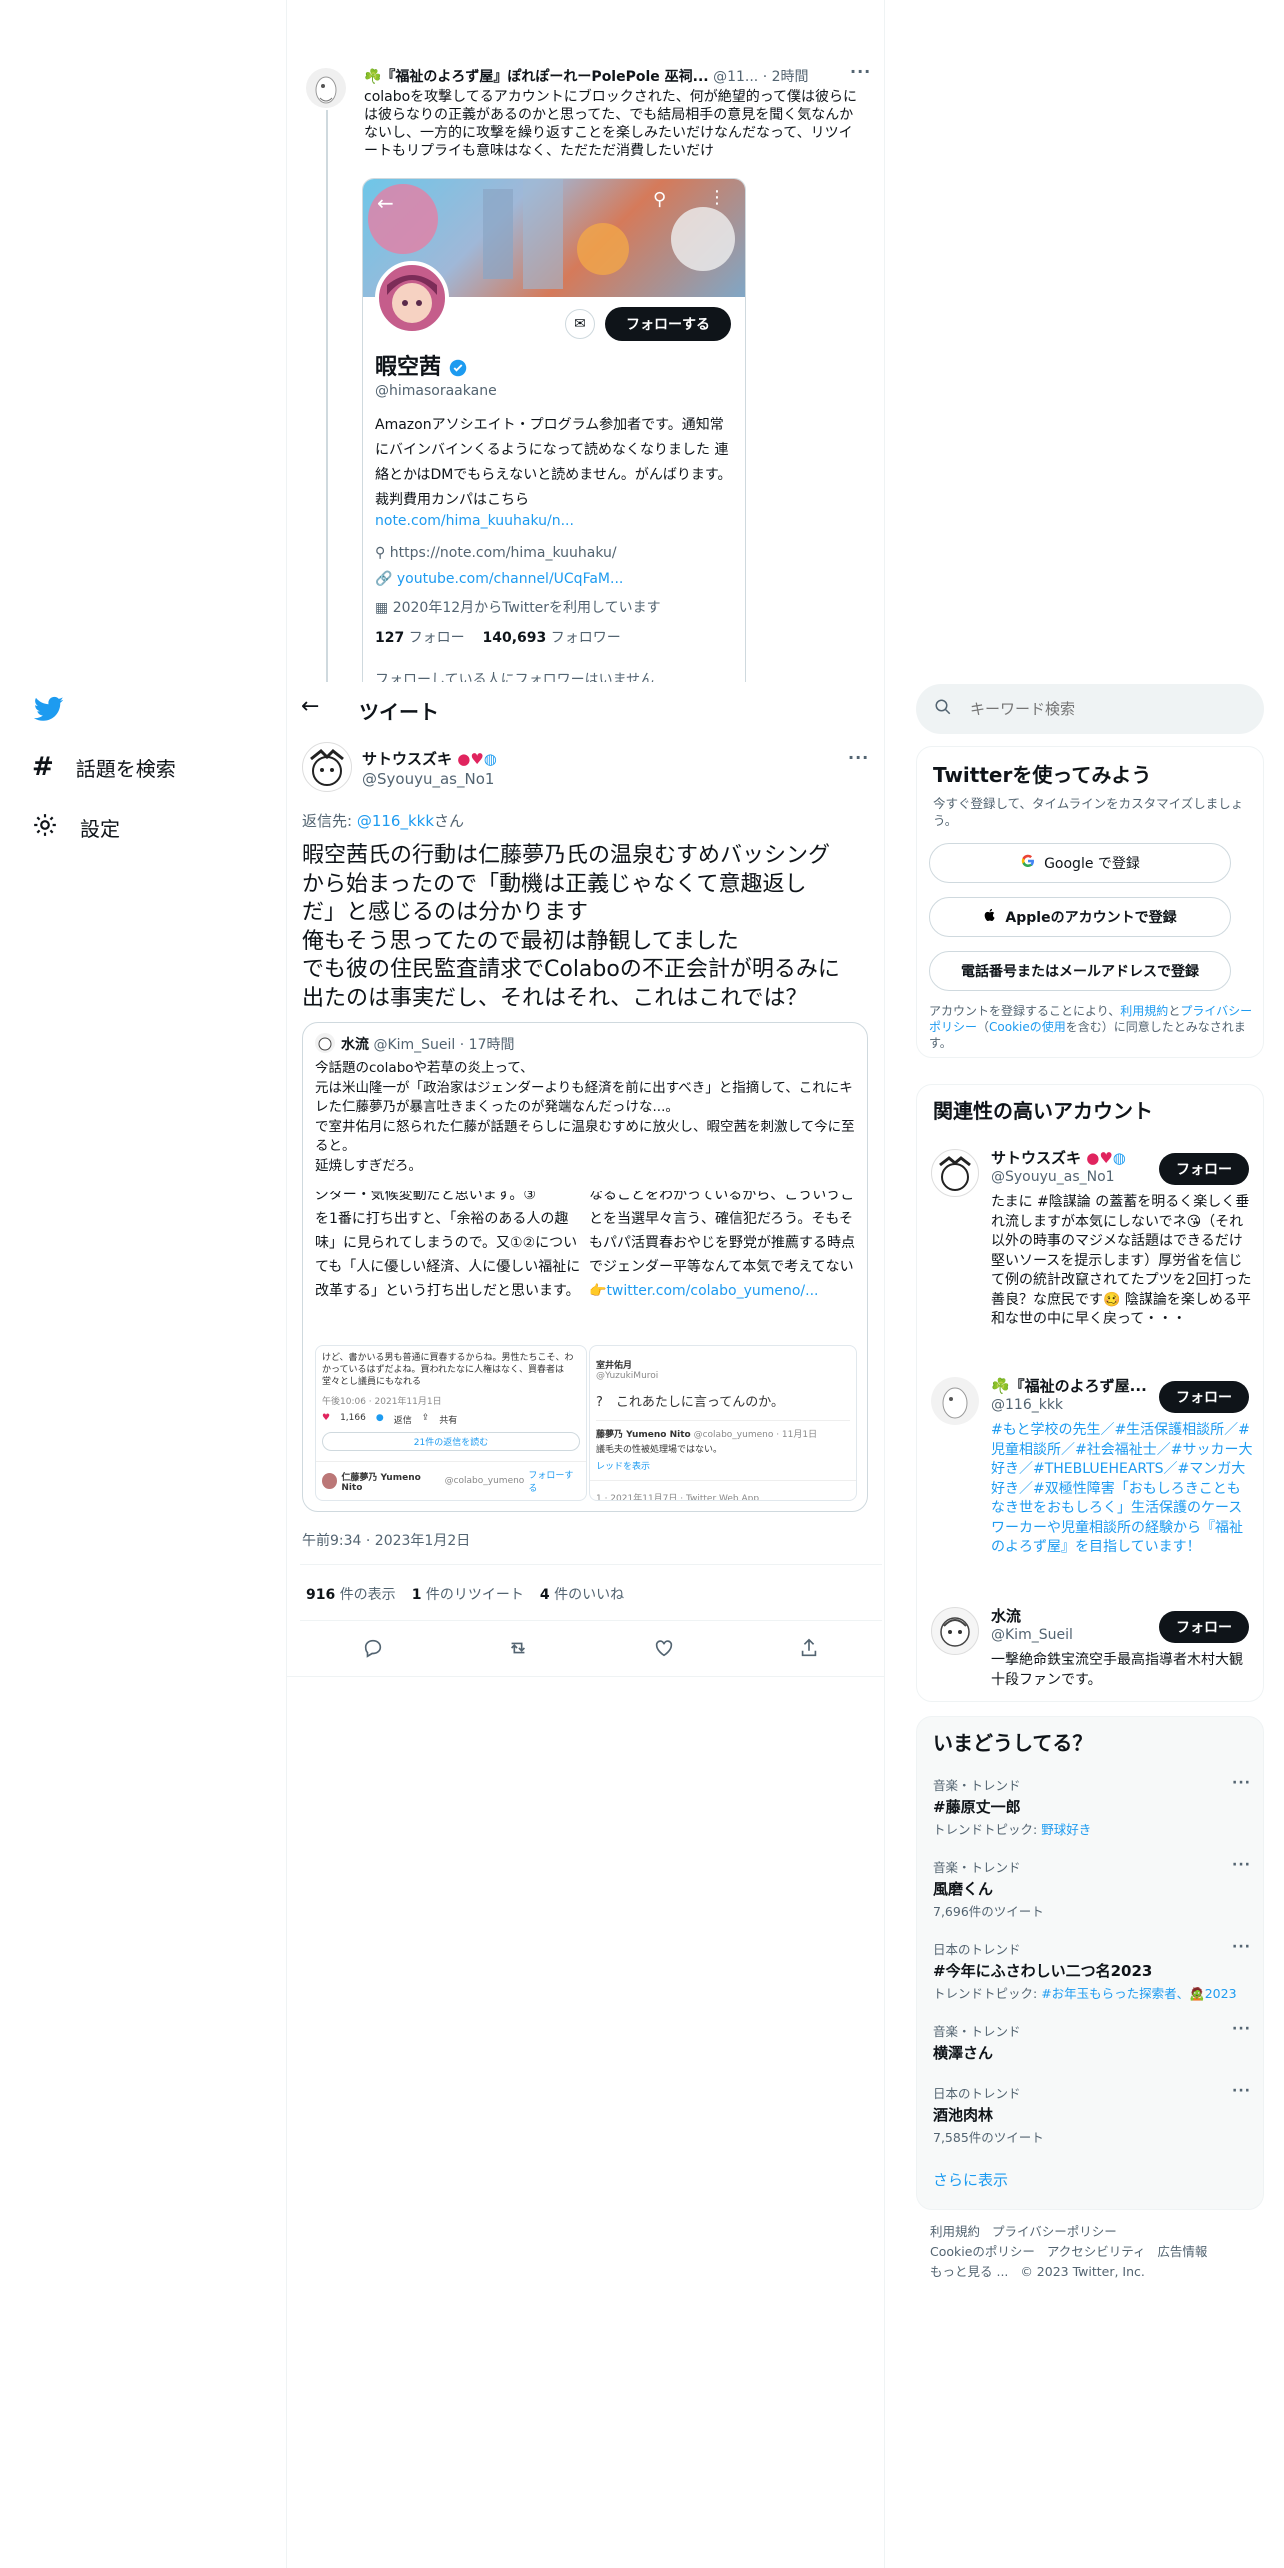  Describe the element at coordinates (1066, 1829) in the screenshot. I see `trend-meta-link: 野球好き` at that location.